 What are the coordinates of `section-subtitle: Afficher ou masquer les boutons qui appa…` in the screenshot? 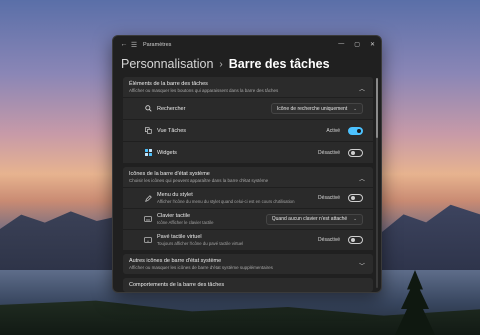 It's located at (204, 90).